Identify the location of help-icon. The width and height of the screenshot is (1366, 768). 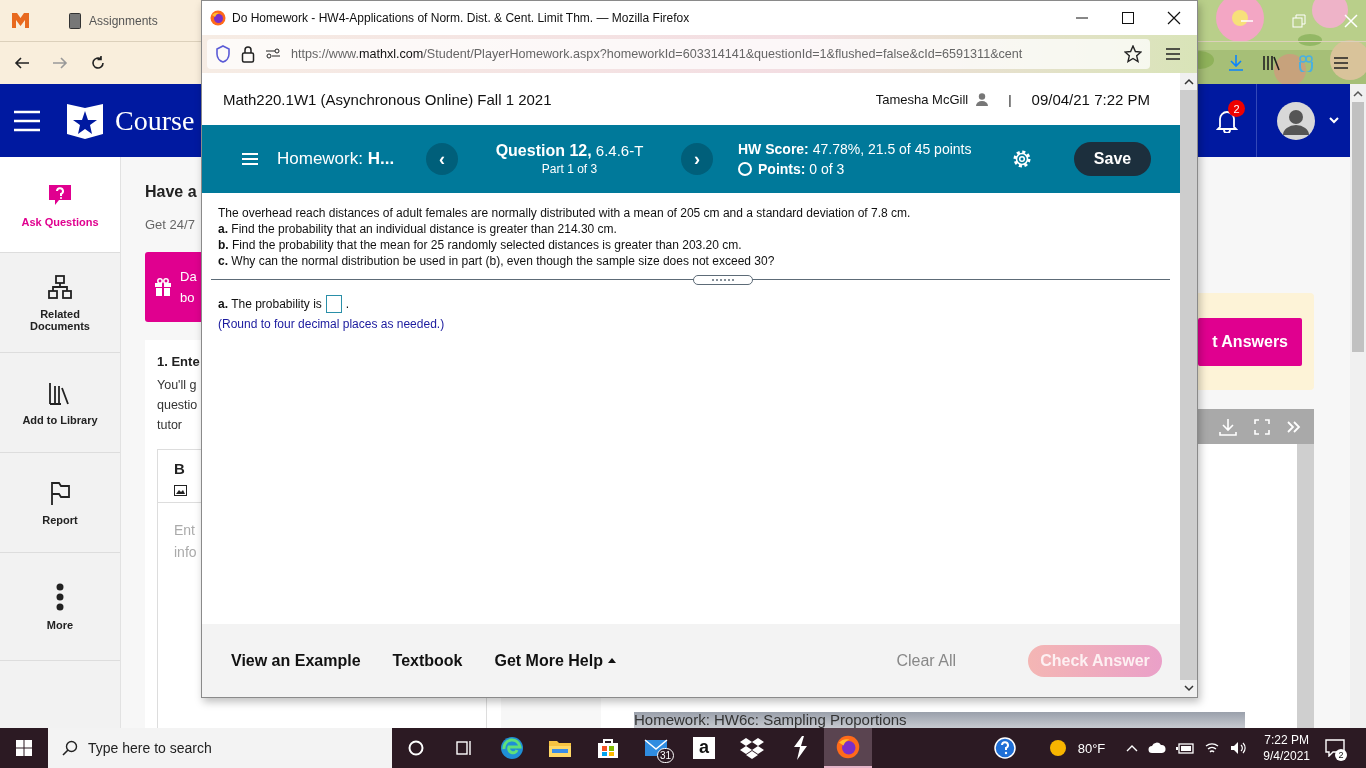
(1004, 748).